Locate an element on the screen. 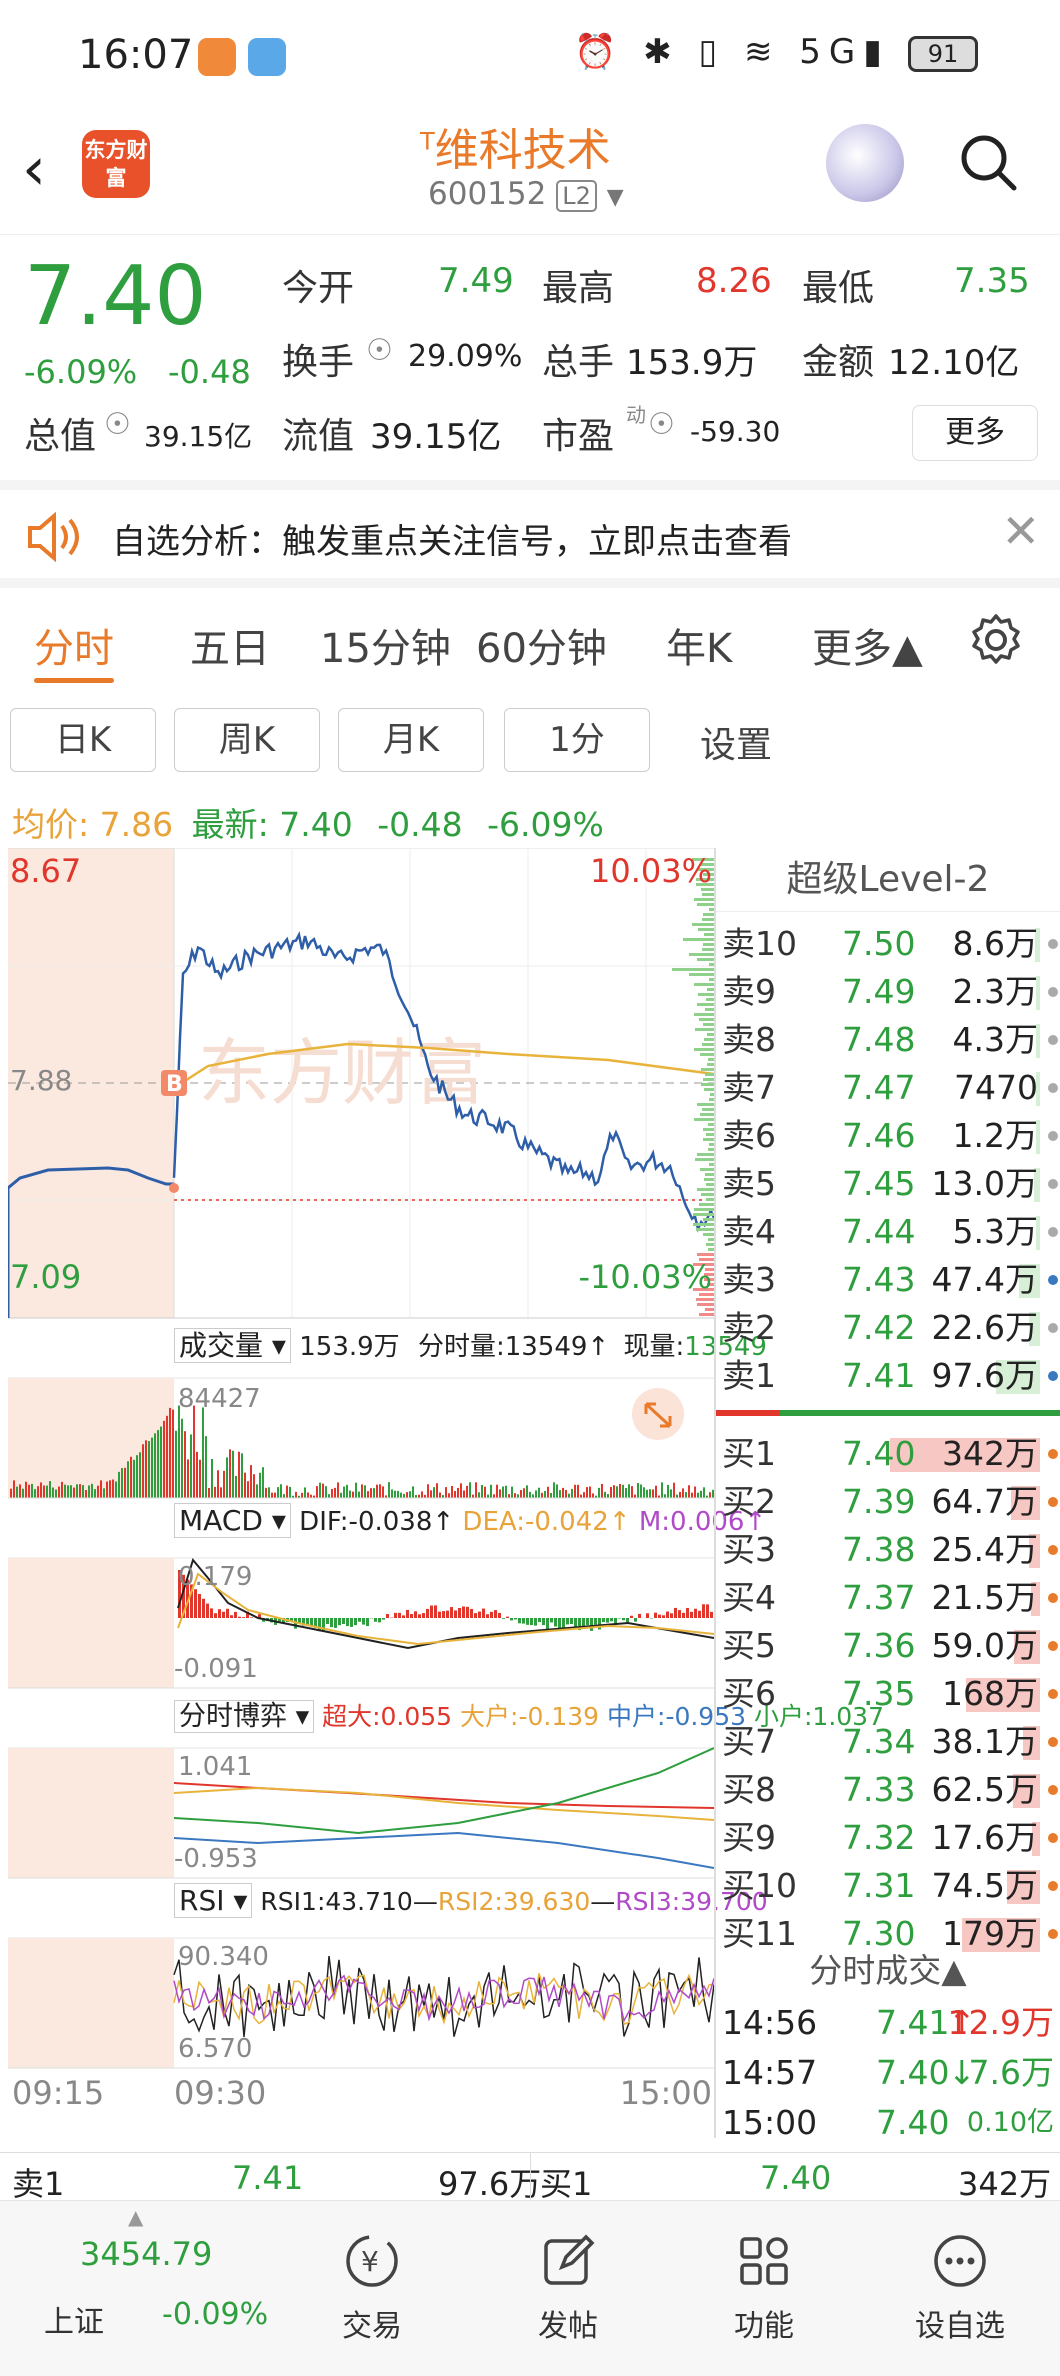 The image size is (1060, 2376). change-pct: -6.09% is located at coordinates (81, 372).